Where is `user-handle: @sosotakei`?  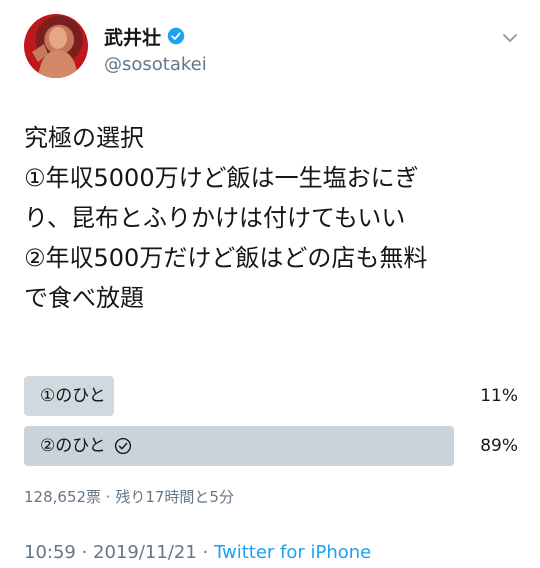 user-handle: @sosotakei is located at coordinates (155, 64).